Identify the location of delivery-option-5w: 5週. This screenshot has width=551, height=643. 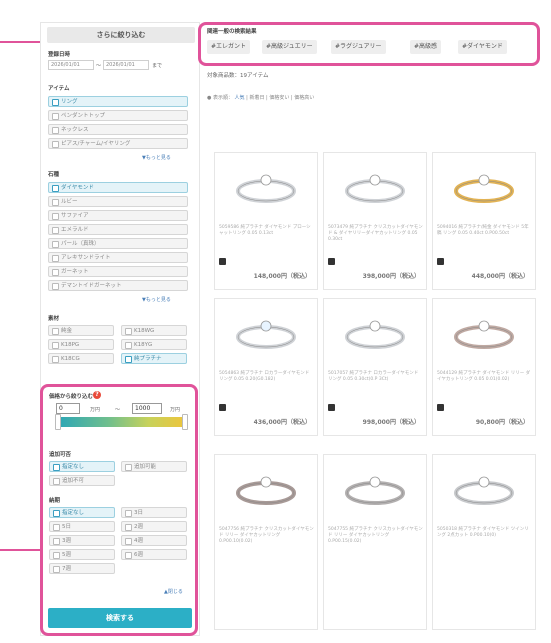
(82, 554).